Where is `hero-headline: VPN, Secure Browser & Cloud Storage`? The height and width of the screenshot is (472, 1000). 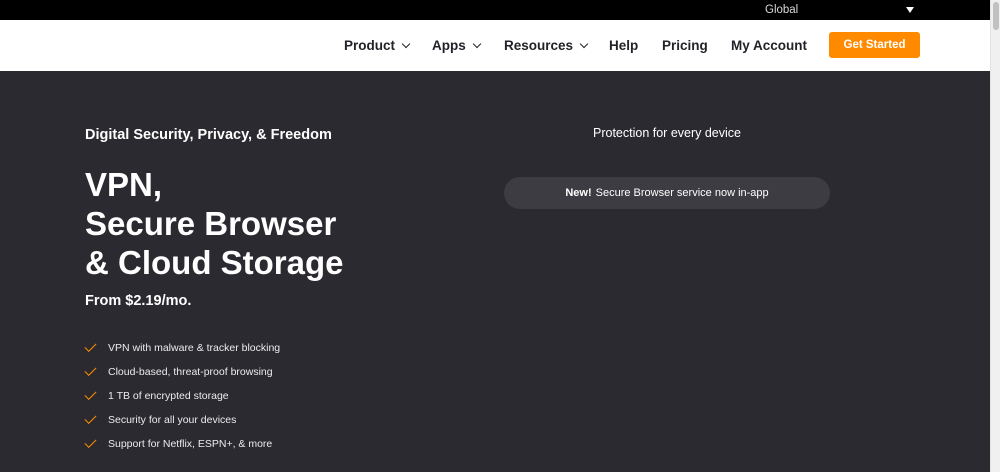 hero-headline: VPN, Secure Browser & Cloud Storage is located at coordinates (214, 223).